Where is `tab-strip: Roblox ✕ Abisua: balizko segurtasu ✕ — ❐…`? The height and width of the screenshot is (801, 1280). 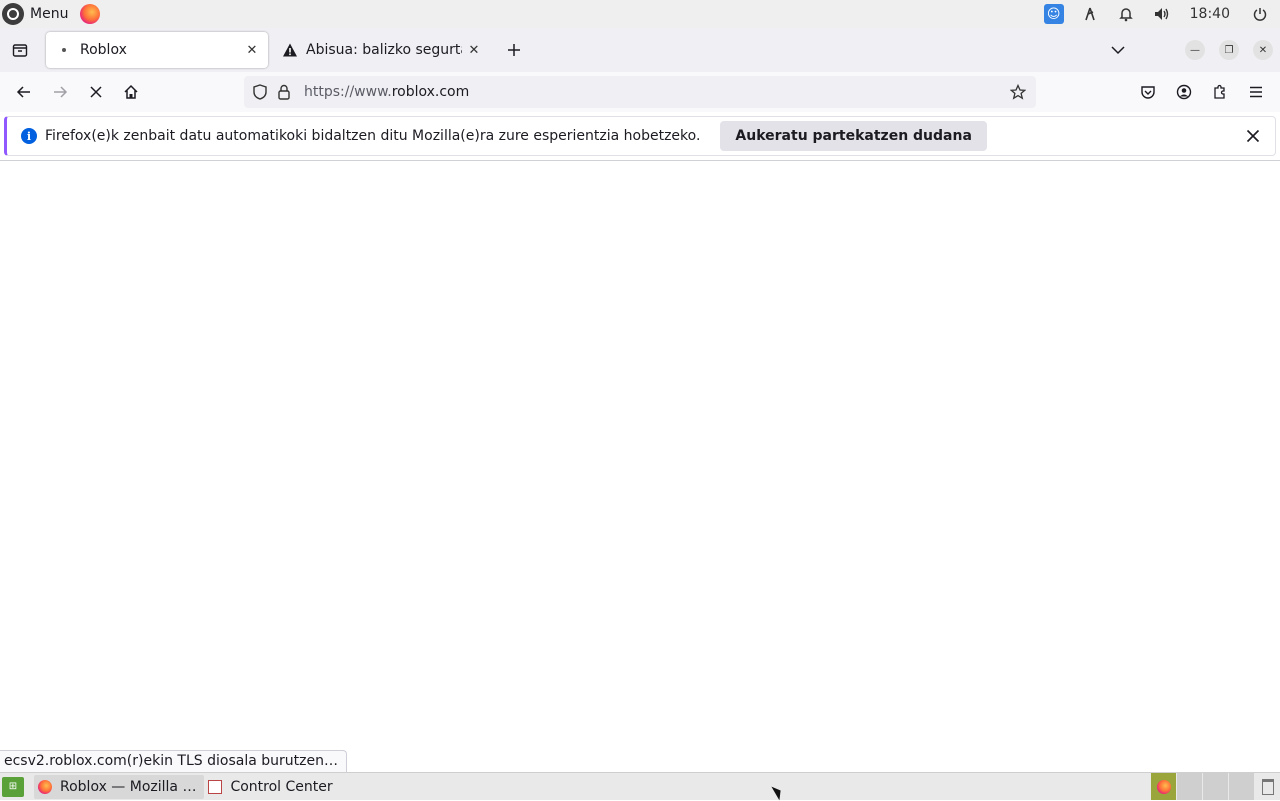
tab-strip: Roblox ✕ Abisua: balizko segurtasu ✕ — ❐… is located at coordinates (640, 50).